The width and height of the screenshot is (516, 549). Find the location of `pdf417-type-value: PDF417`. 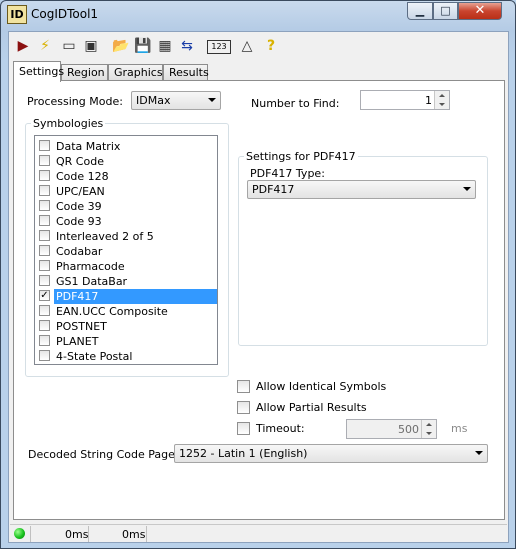

pdf417-type-value: PDF417 is located at coordinates (273, 189).